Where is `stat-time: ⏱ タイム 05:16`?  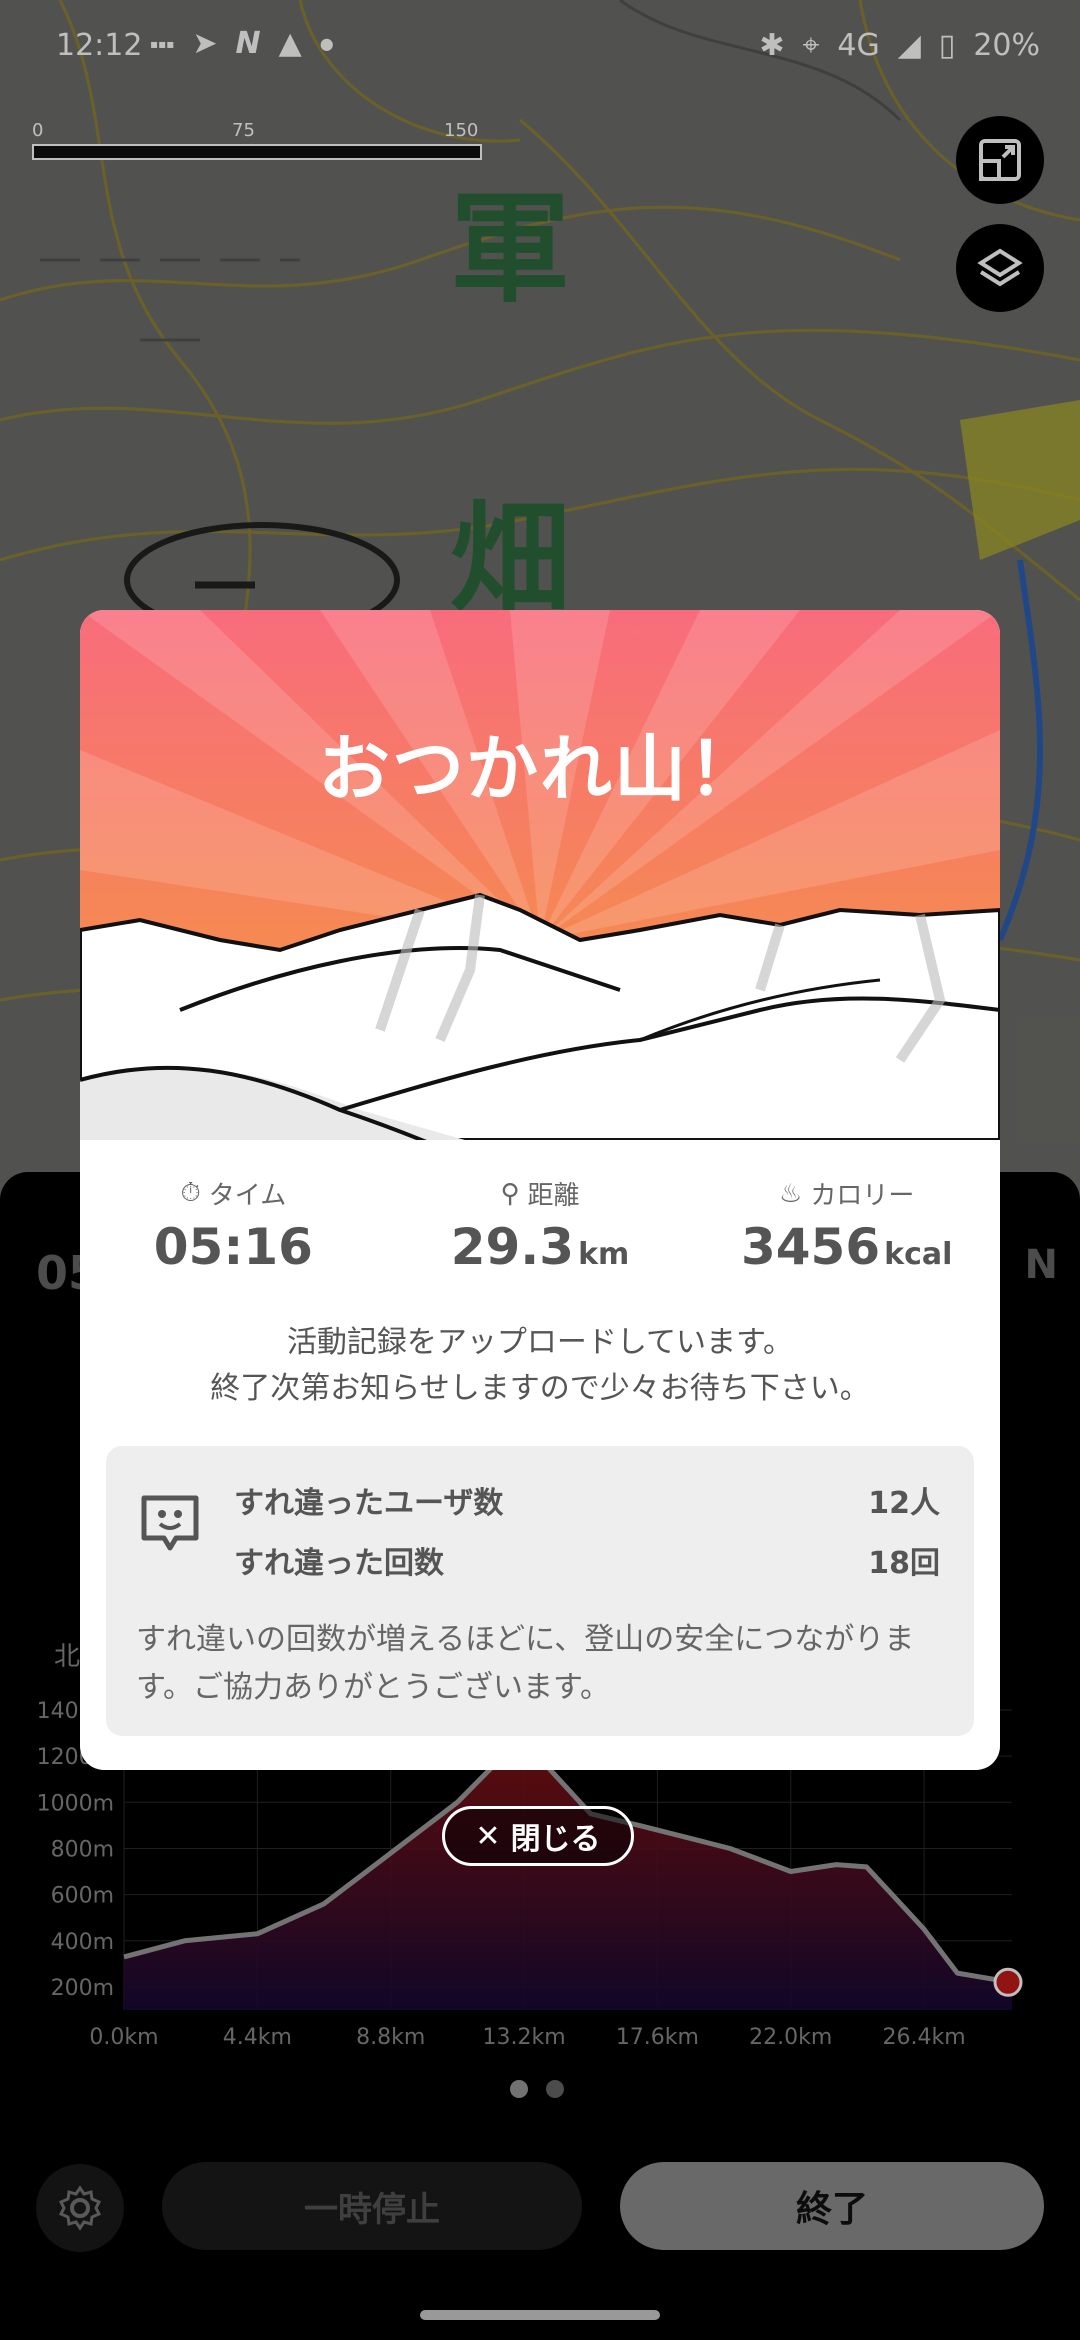 stat-time: ⏱ タイム 05:16 is located at coordinates (233, 1225).